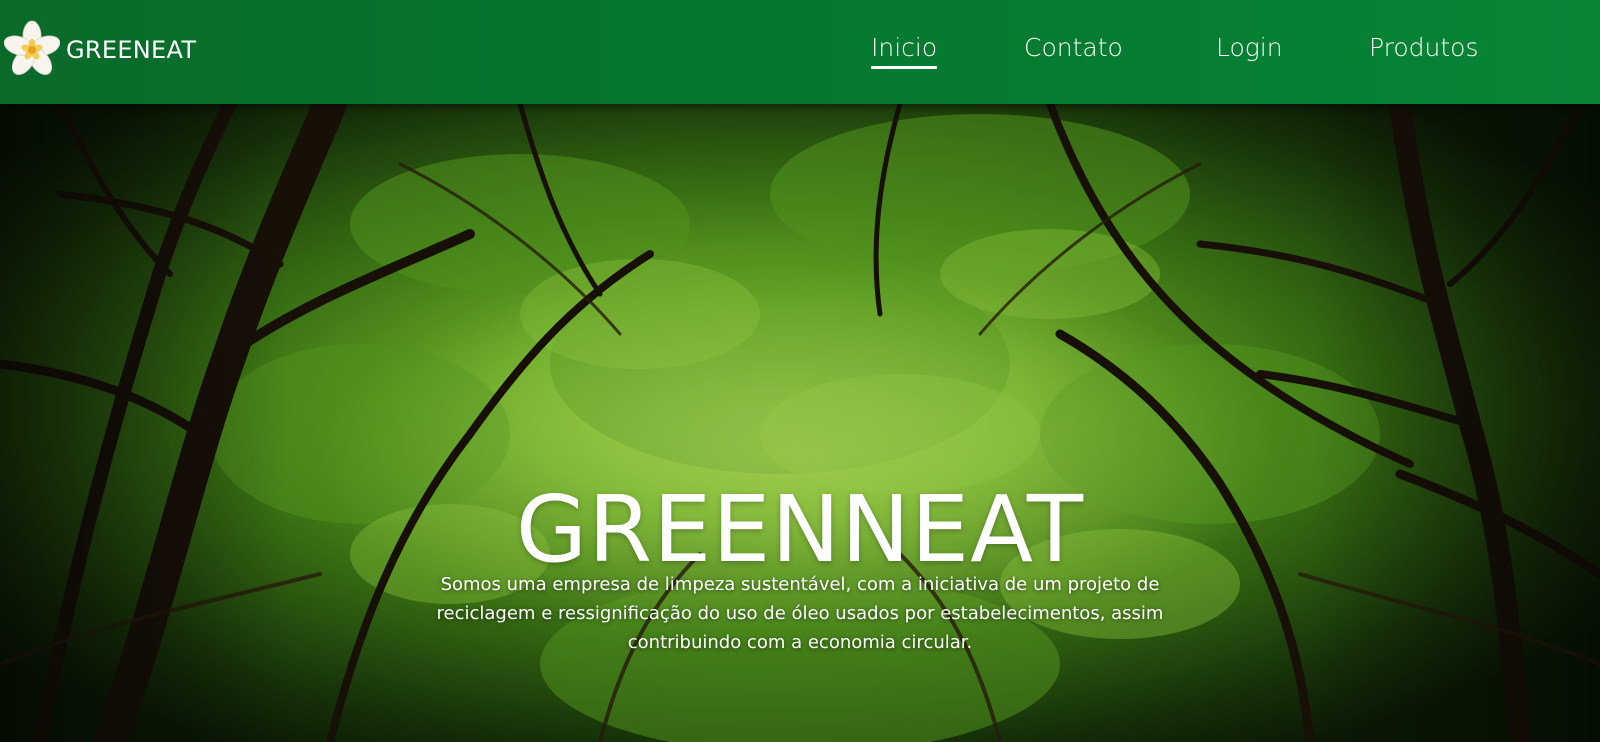 This screenshot has height=742, width=1600. What do you see at coordinates (800, 52) in the screenshot?
I see `top-navbar: GREENEAT Inicio Contato Login Produtos` at bounding box center [800, 52].